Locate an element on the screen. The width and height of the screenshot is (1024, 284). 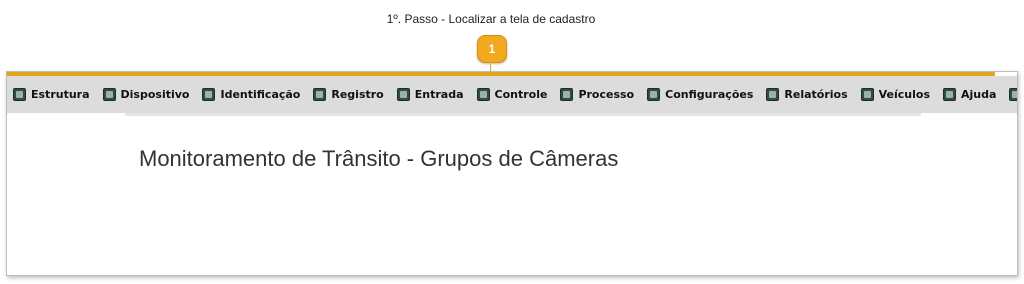
menu-item-label: Dispositivo is located at coordinates (155, 94).